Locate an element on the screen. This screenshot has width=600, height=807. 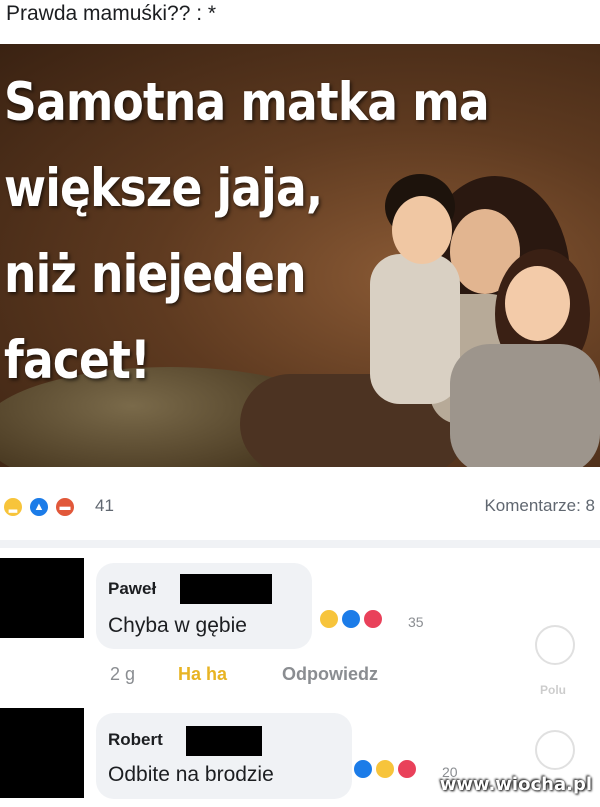
reaction-count: 41 is located at coordinates (104, 506).